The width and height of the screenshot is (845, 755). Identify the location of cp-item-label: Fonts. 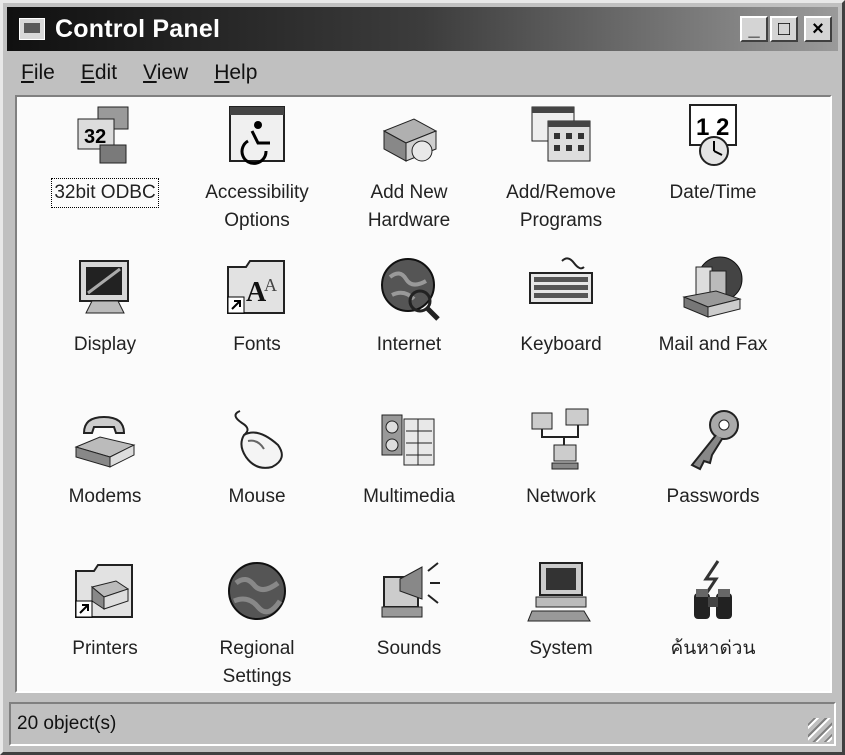
(257, 344).